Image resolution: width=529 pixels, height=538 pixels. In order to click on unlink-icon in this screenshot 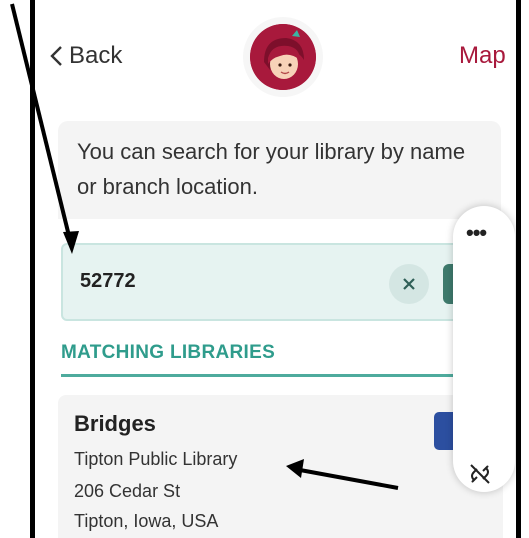, I will do `click(480, 474)`.